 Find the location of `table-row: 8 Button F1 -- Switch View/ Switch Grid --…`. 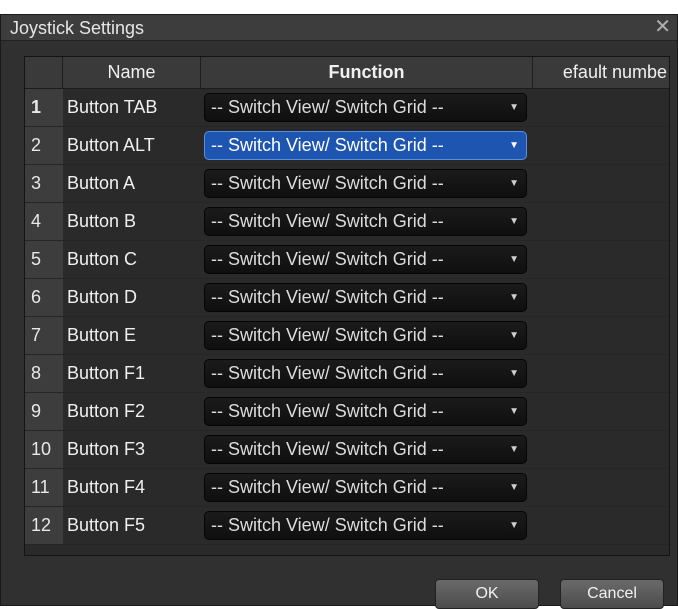

table-row: 8 Button F1 -- Switch View/ Switch Grid --… is located at coordinates (347, 374).